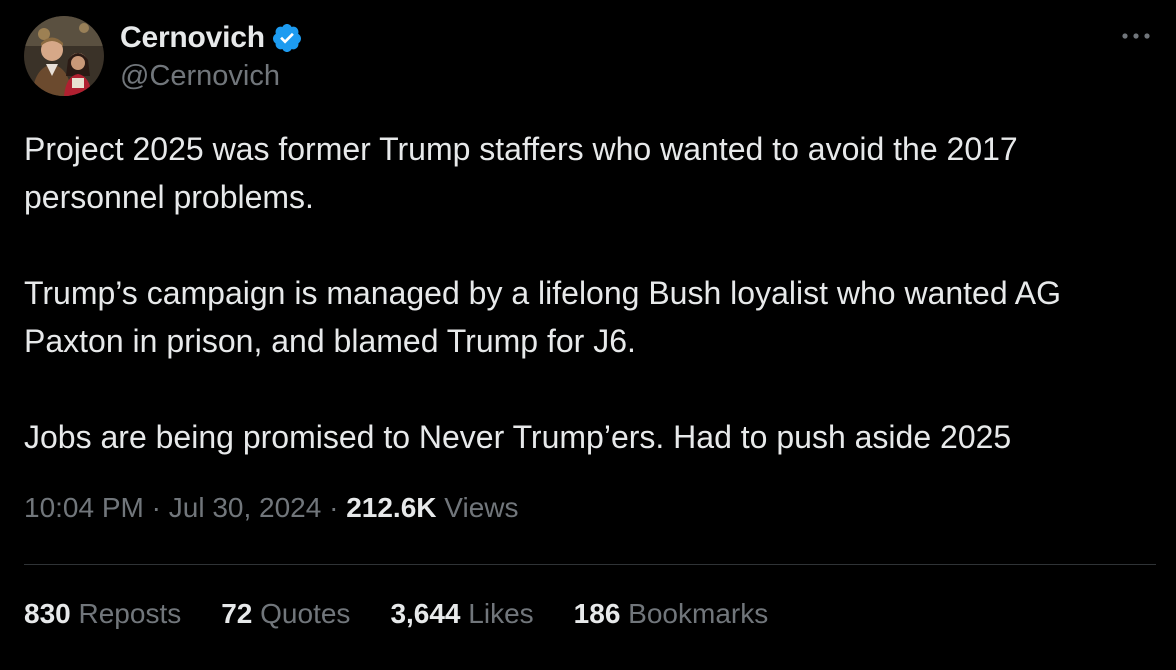 The image size is (1176, 670). I want to click on views-label: Views, so click(481, 507).